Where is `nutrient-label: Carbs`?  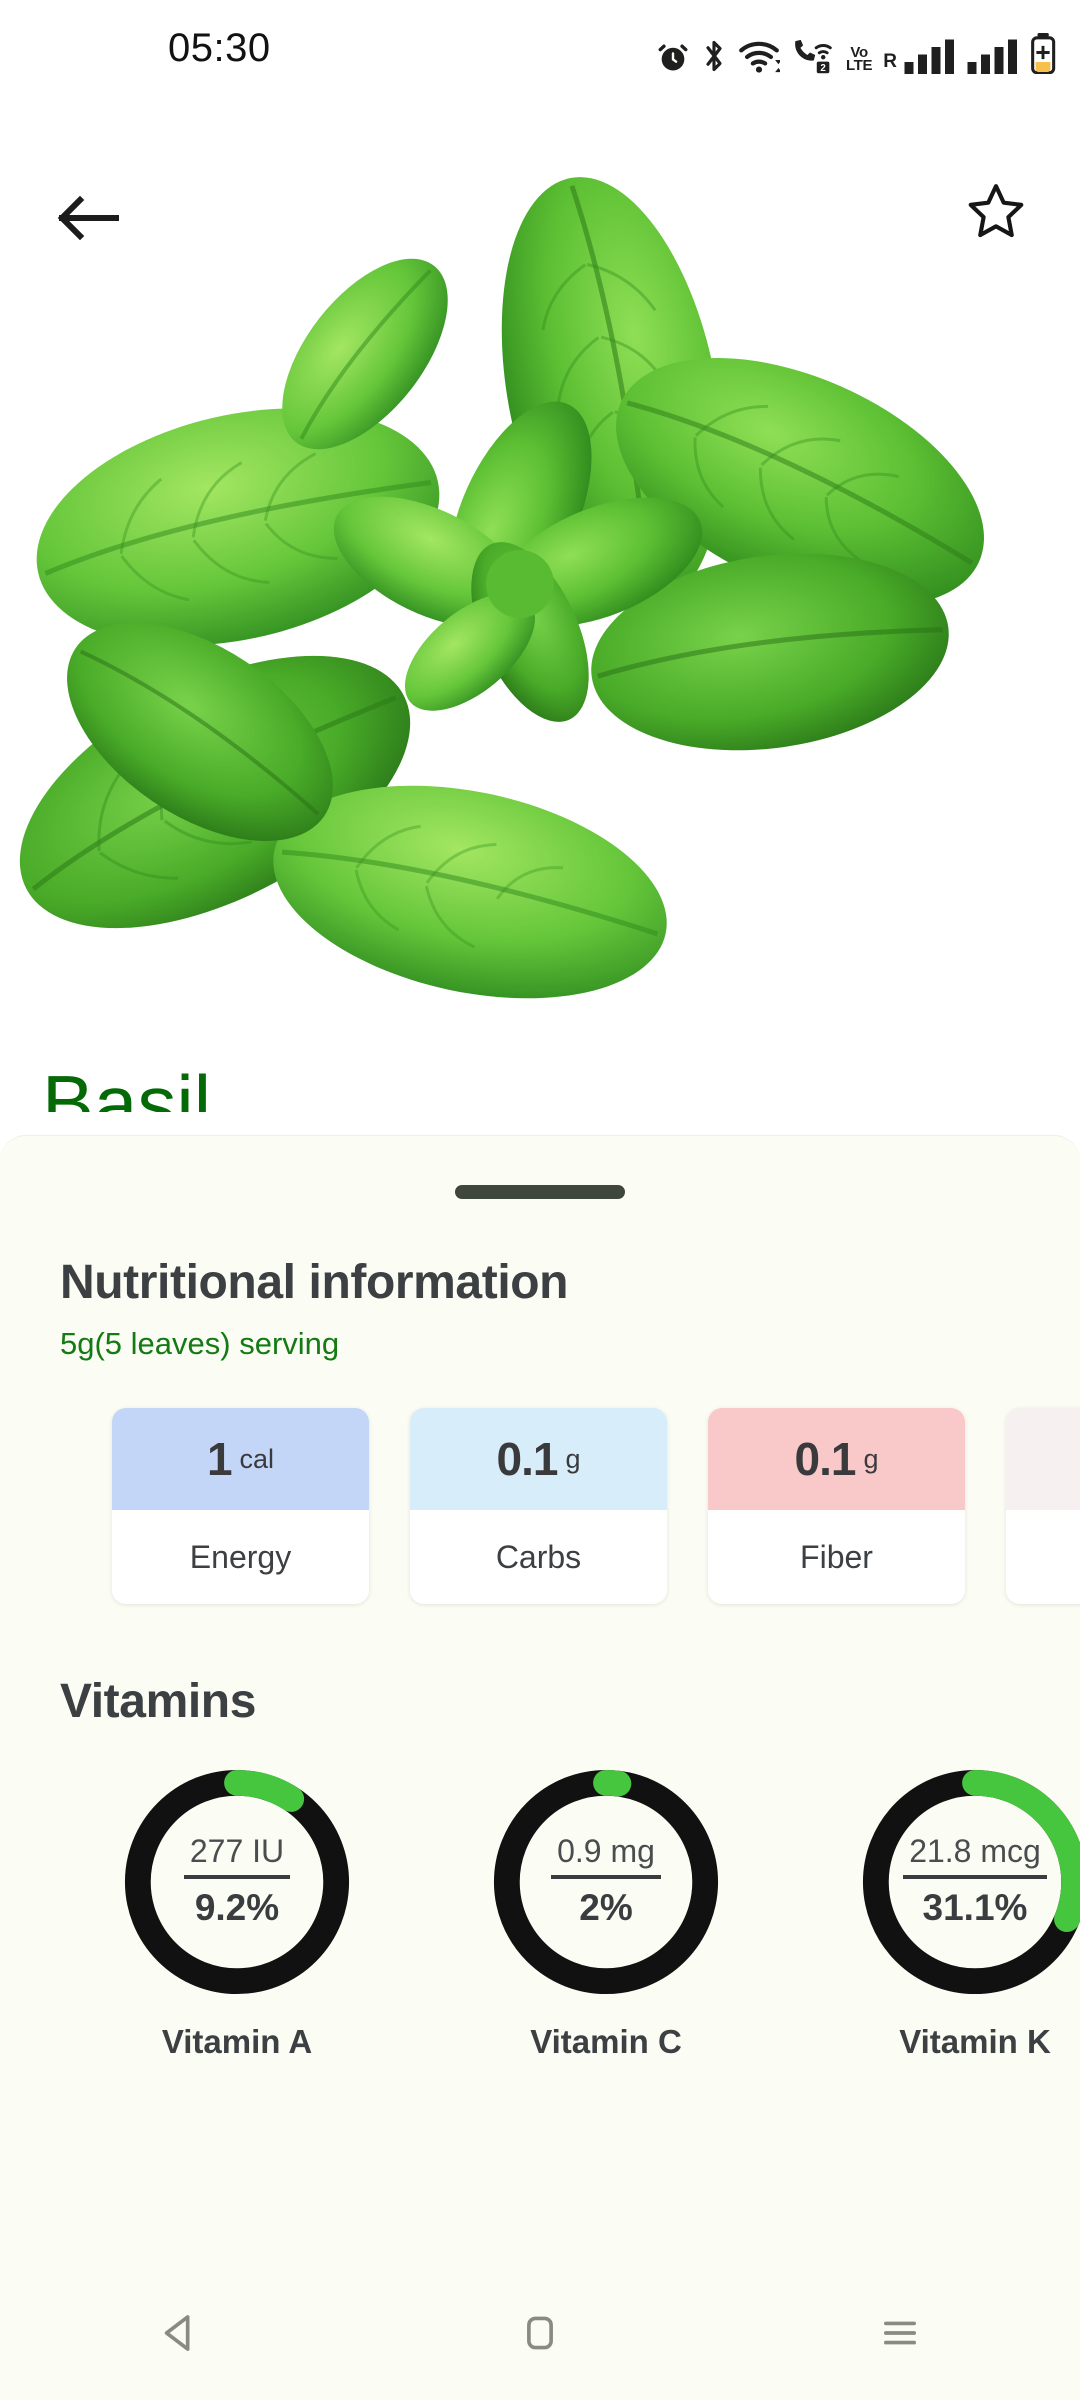
nutrient-label: Carbs is located at coordinates (538, 1556).